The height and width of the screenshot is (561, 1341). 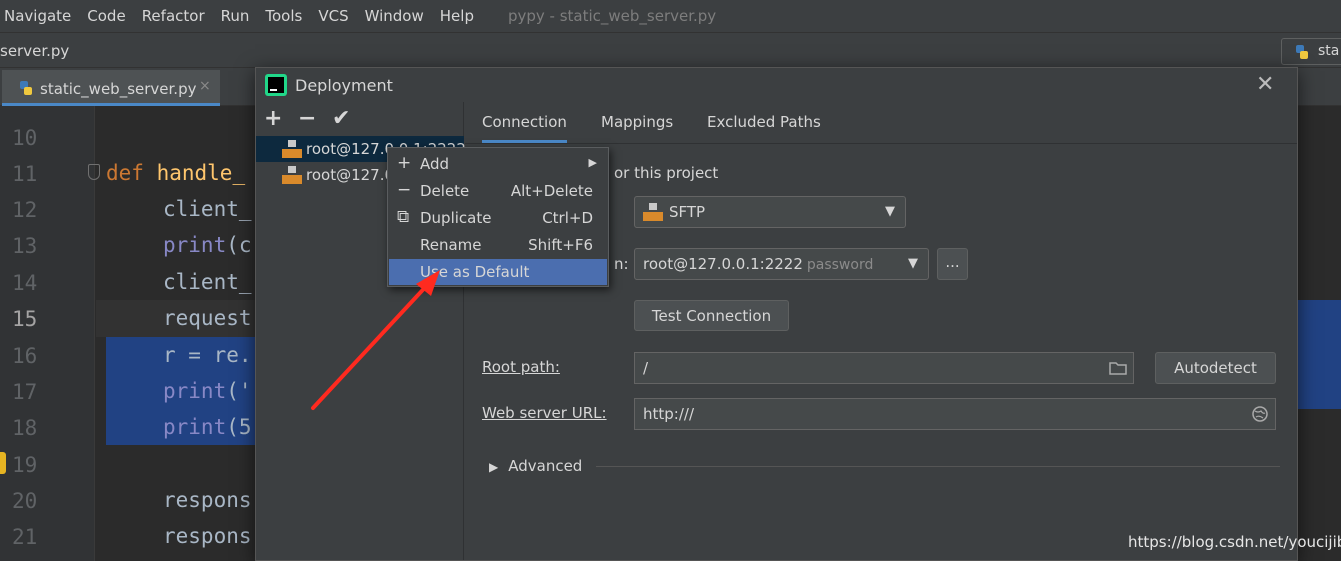 What do you see at coordinates (307, 118) in the screenshot?
I see `remove-server-button: −` at bounding box center [307, 118].